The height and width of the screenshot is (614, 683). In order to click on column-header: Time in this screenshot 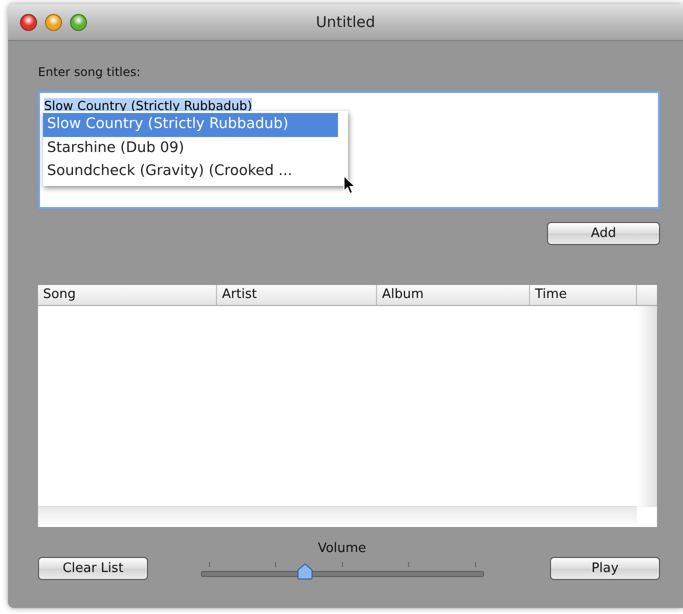, I will do `click(583, 295)`.